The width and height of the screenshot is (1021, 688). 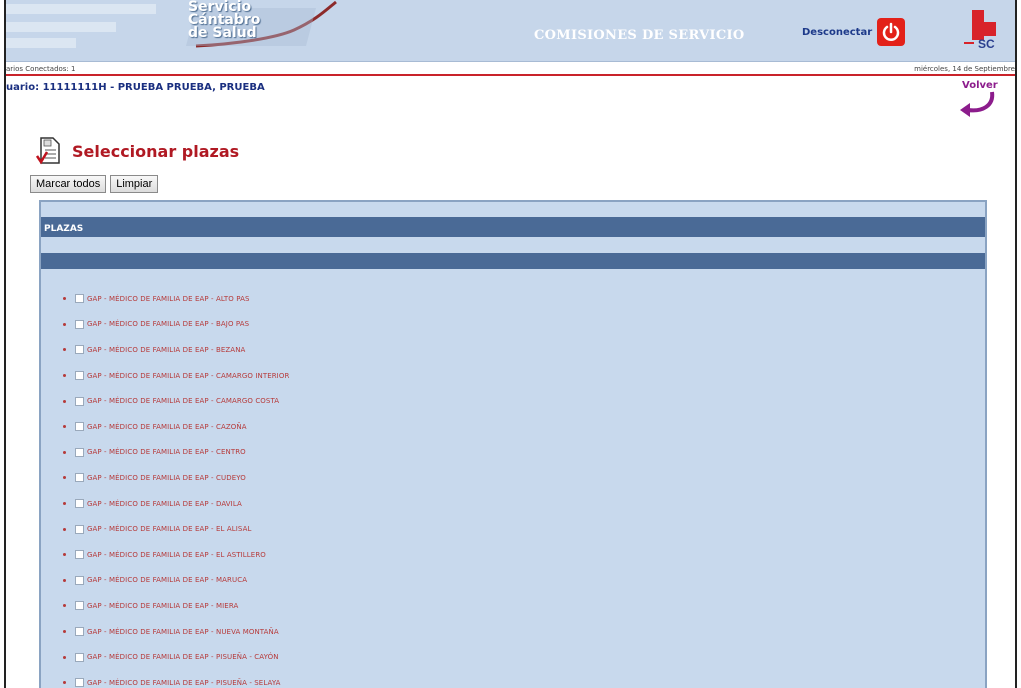 I want to click on plaza-item: GAP - MÉDICO DE FAMILIA DE EAP - BEZANA, so click(x=176, y=350).